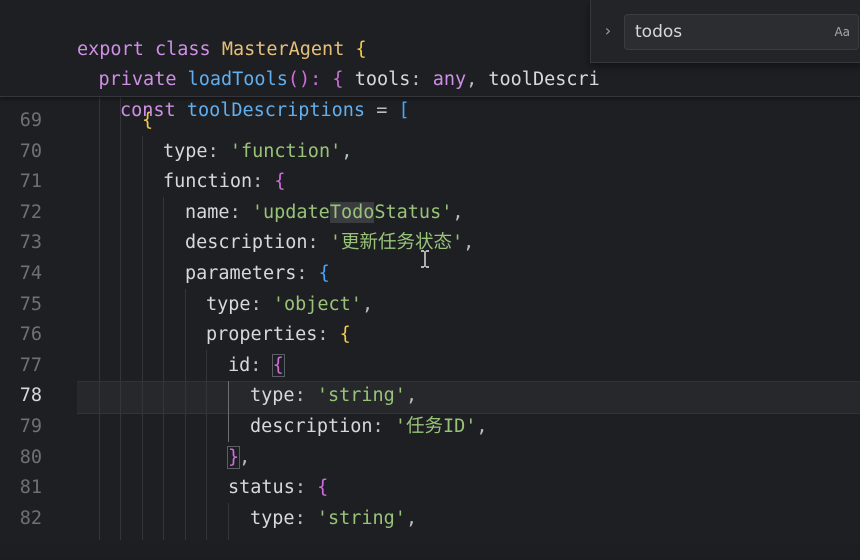 Image resolution: width=860 pixels, height=560 pixels. Describe the element at coordinates (276, 110) in the screenshot. I see `variable-name: toolDescriptions` at that location.